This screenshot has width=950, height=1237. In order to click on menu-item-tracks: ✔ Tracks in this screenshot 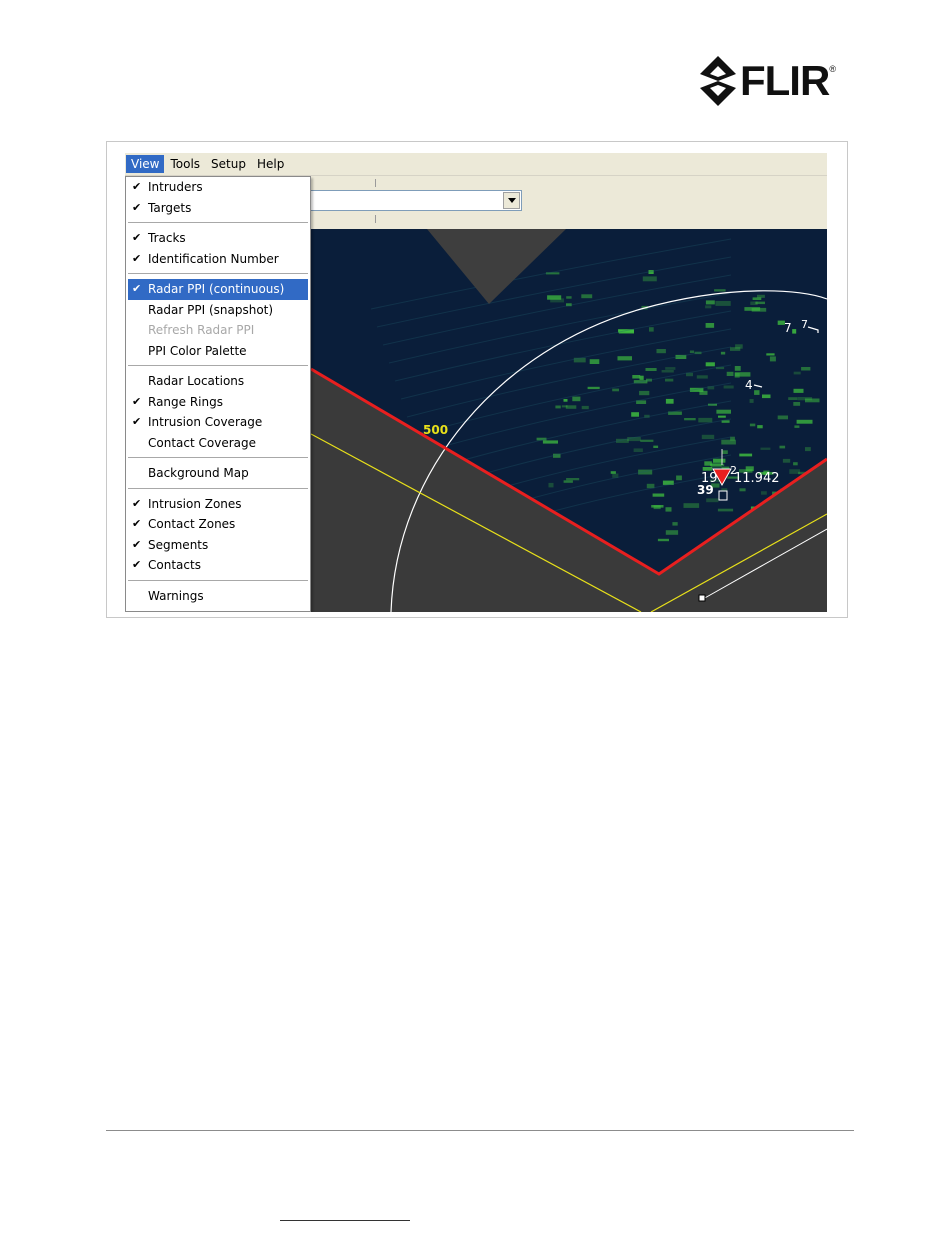, I will do `click(218, 238)`.